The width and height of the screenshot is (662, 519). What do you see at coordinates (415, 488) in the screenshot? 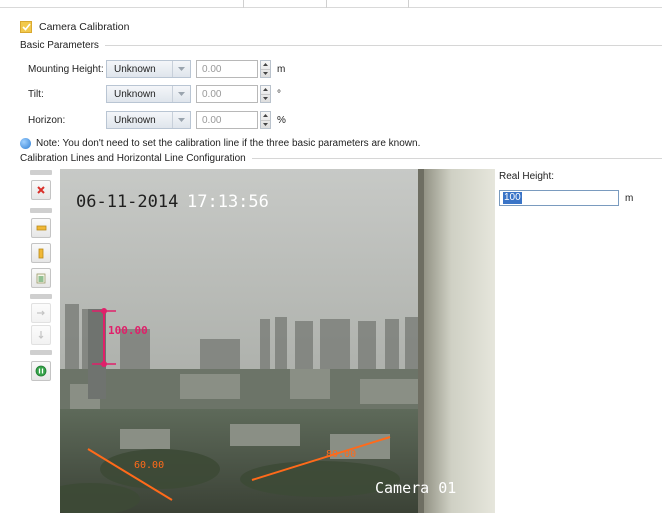
I see `camera-name-overlay: Camera 01` at bounding box center [415, 488].